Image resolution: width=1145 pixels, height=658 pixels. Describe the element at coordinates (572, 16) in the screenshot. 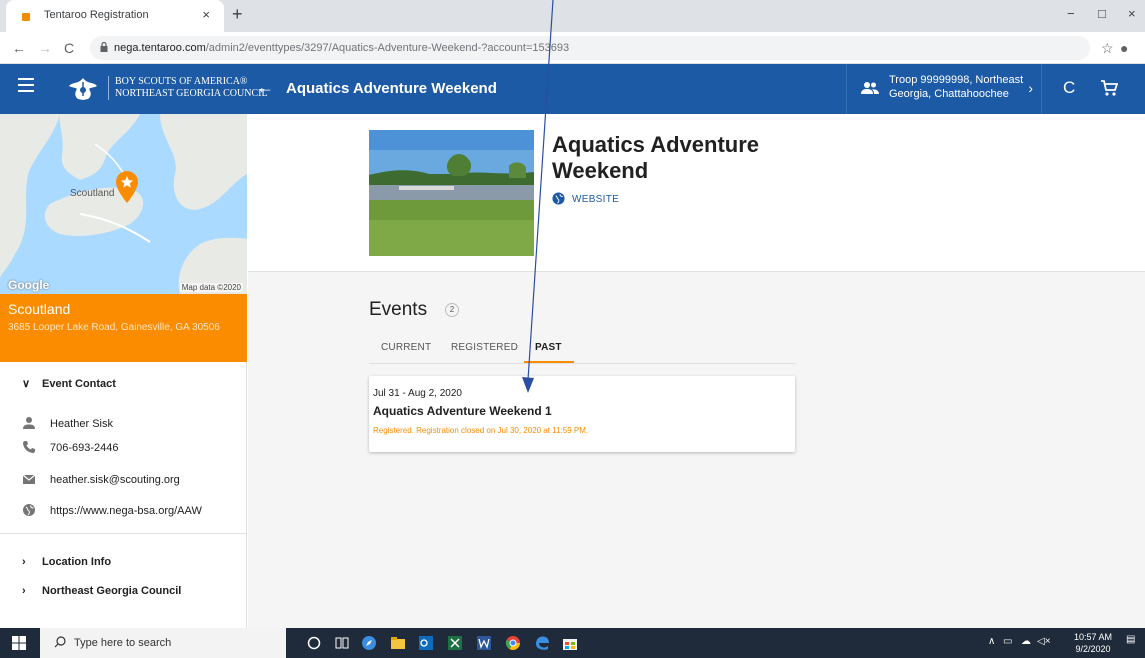

I see `browser-tab-bar: Tentaroo Registration × + − □ ×` at that location.